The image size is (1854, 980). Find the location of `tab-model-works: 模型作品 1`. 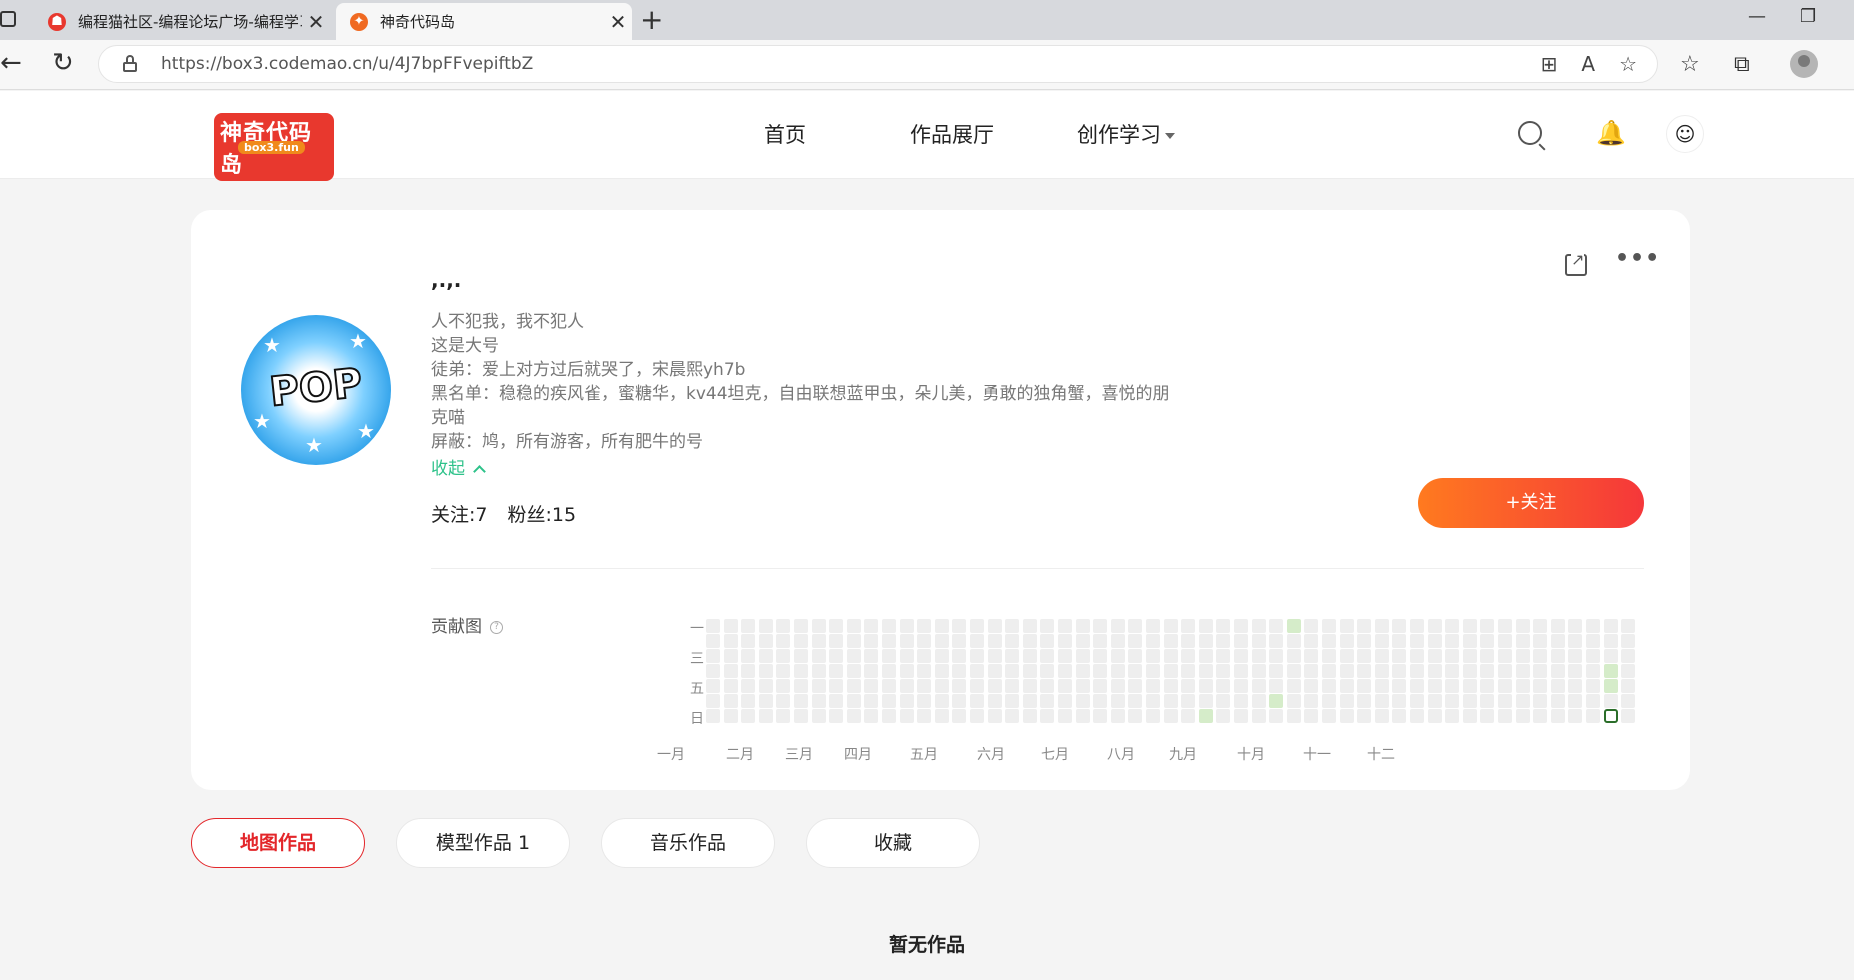

tab-model-works: 模型作品 1 is located at coordinates (483, 843).